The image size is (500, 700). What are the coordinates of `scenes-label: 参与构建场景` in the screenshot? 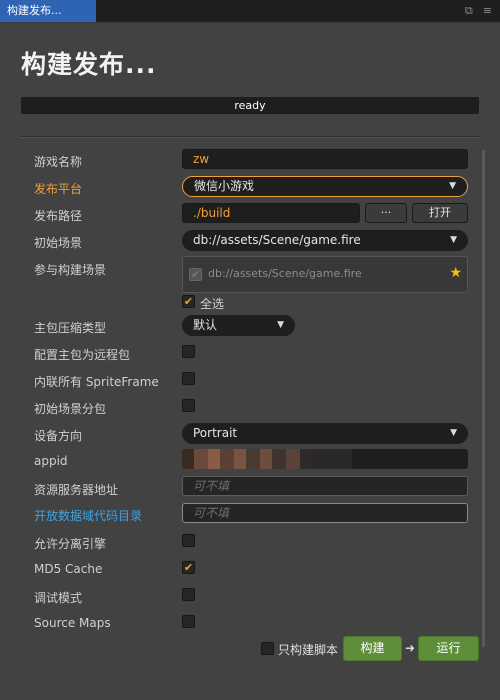 It's located at (70, 270).